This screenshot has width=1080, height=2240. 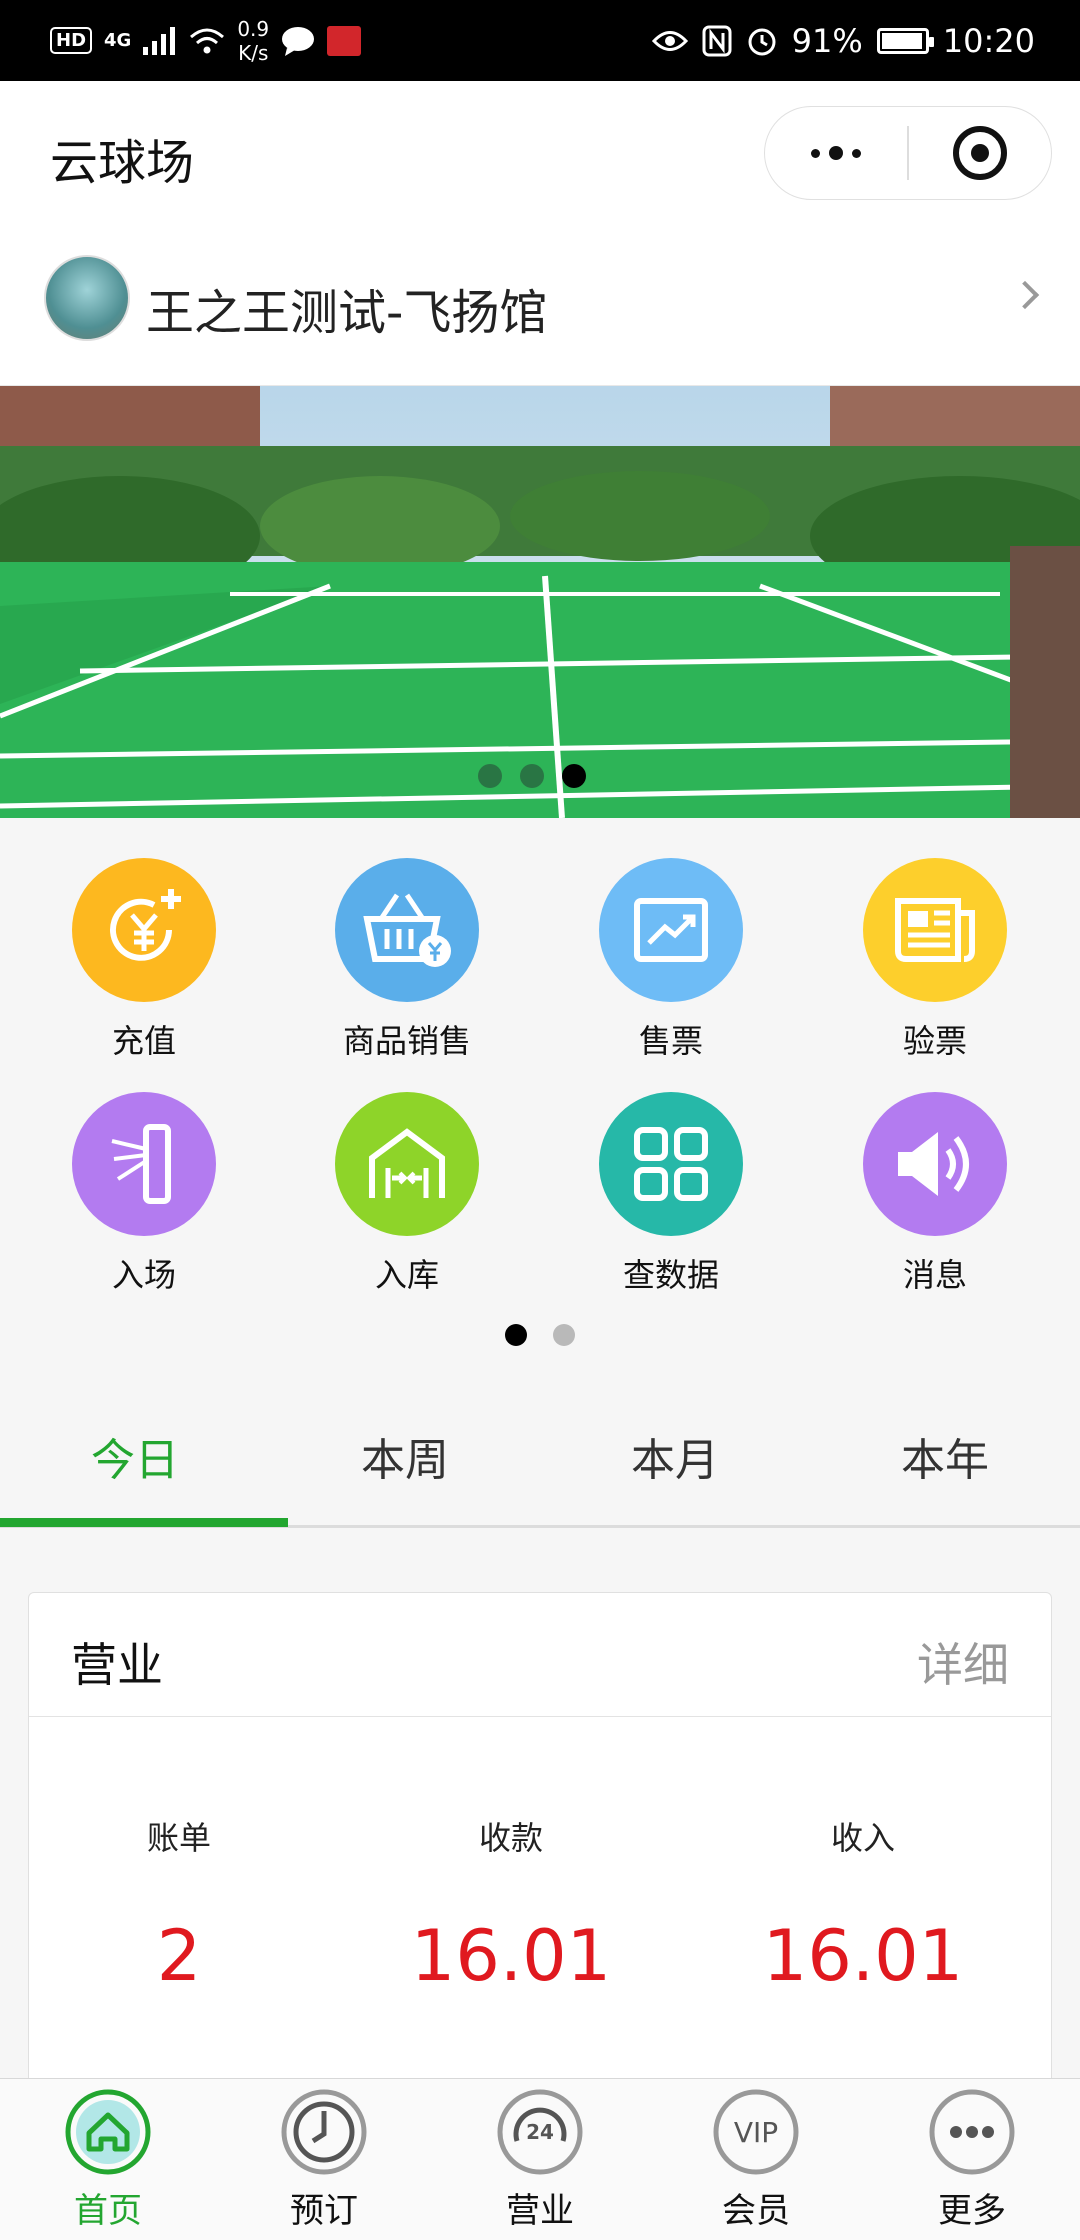 I want to click on chat-bubble-icon, so click(x=298, y=41).